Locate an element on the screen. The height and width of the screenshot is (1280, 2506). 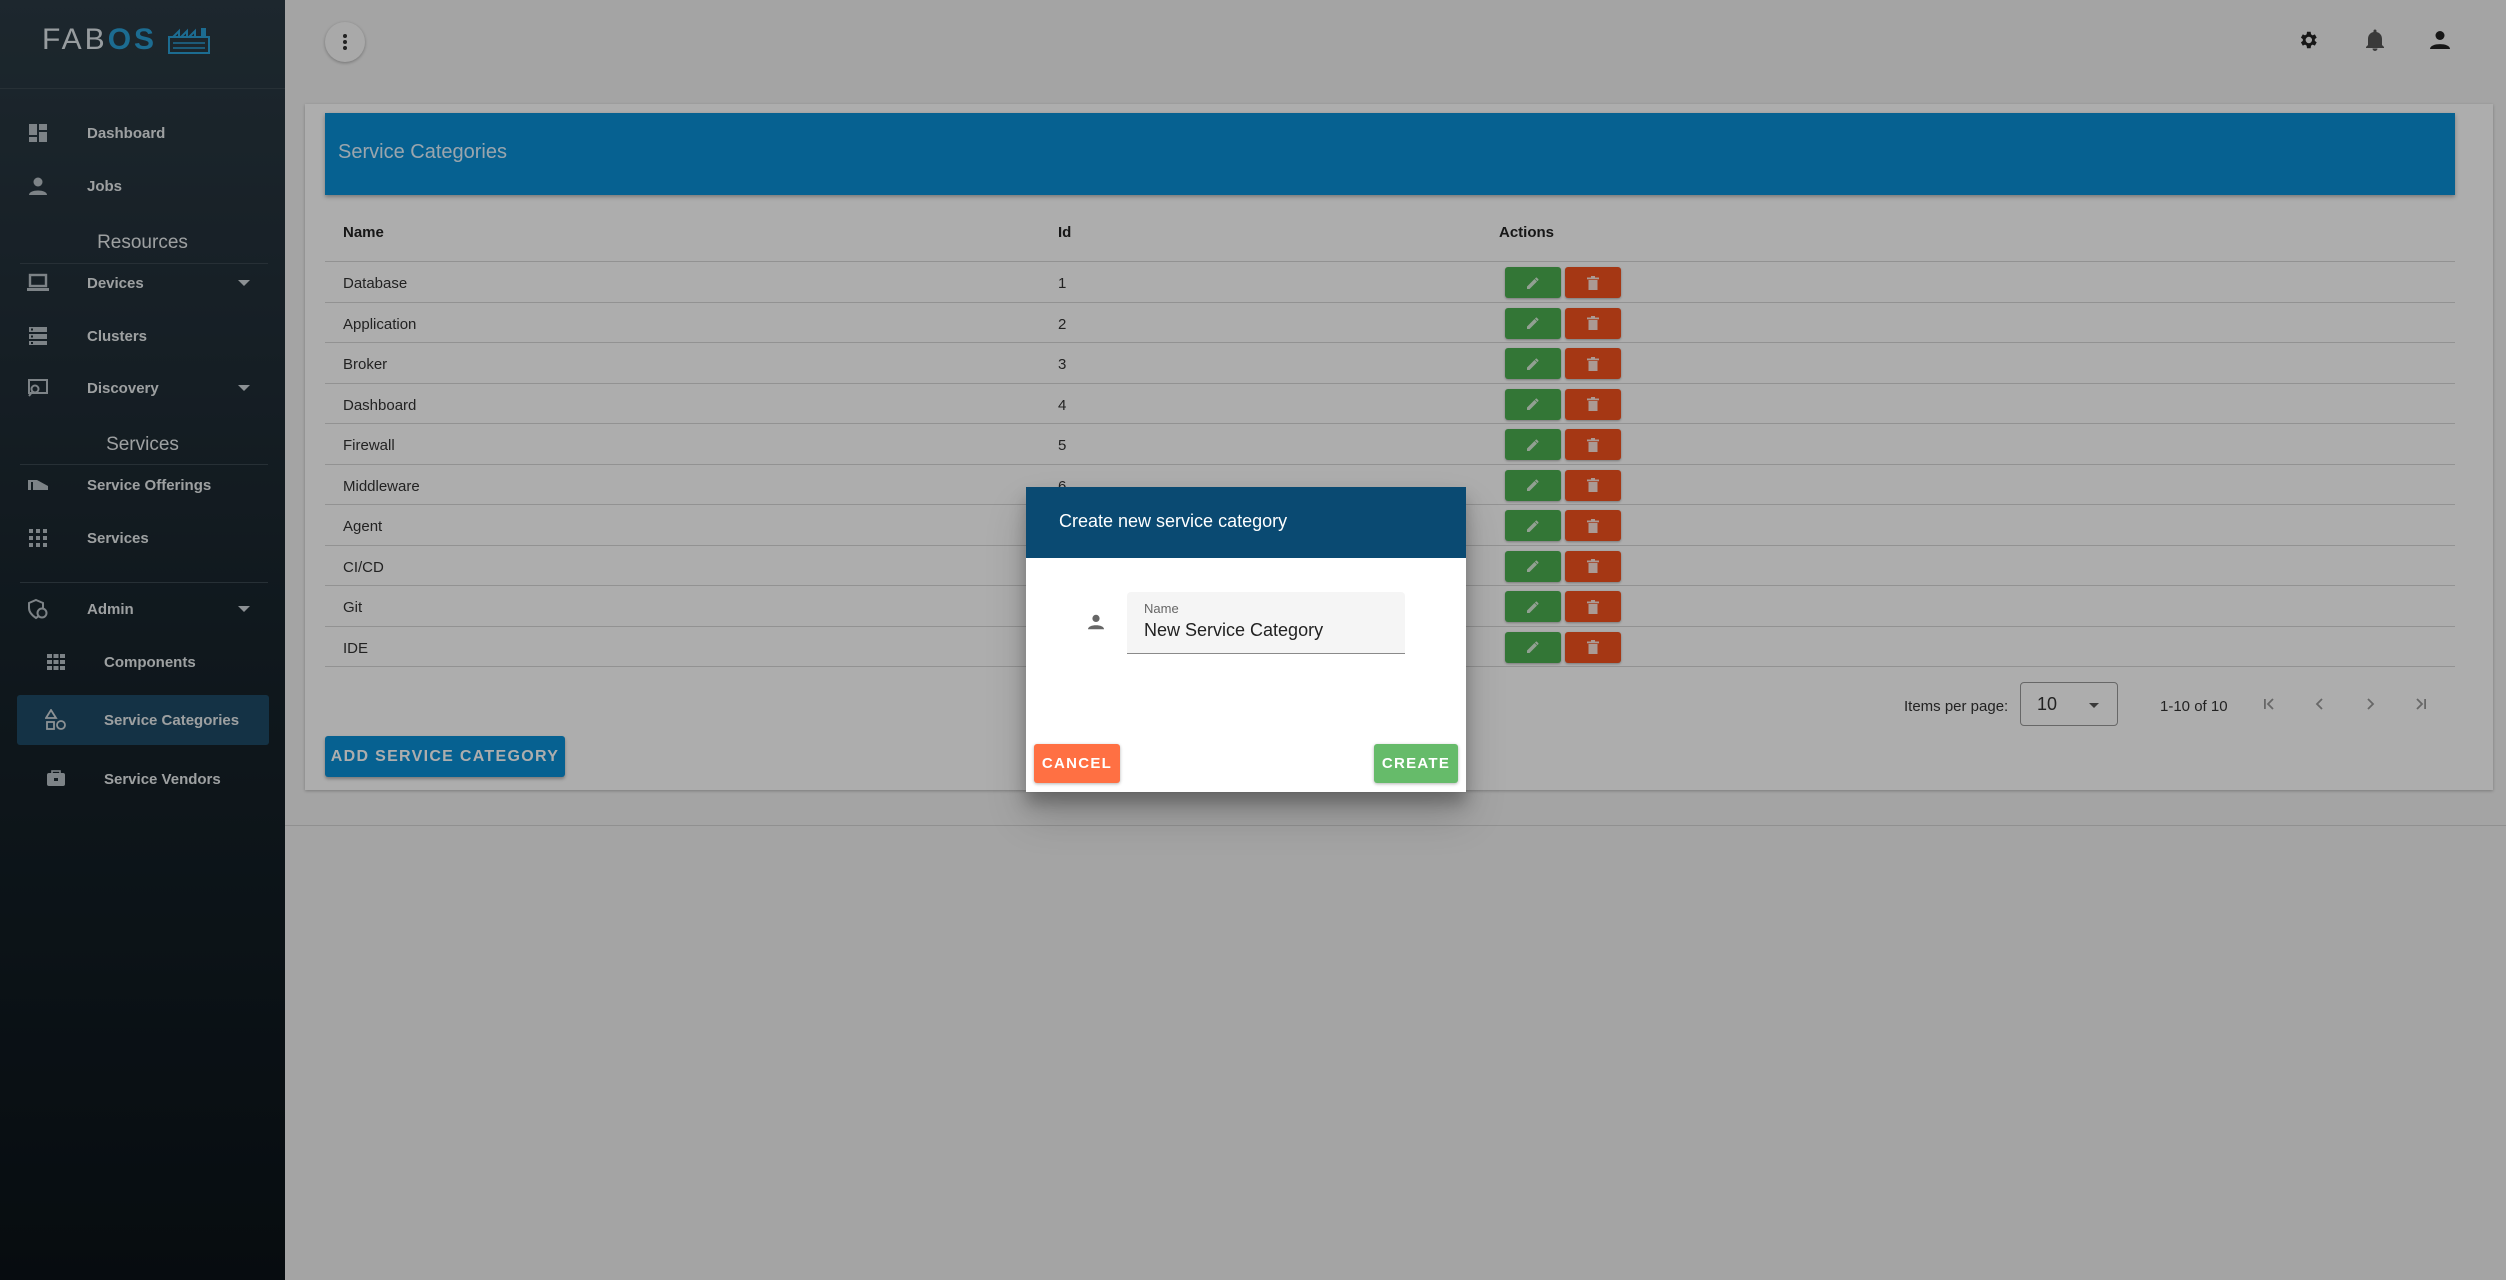
create-button: CREATE is located at coordinates (1416, 763).